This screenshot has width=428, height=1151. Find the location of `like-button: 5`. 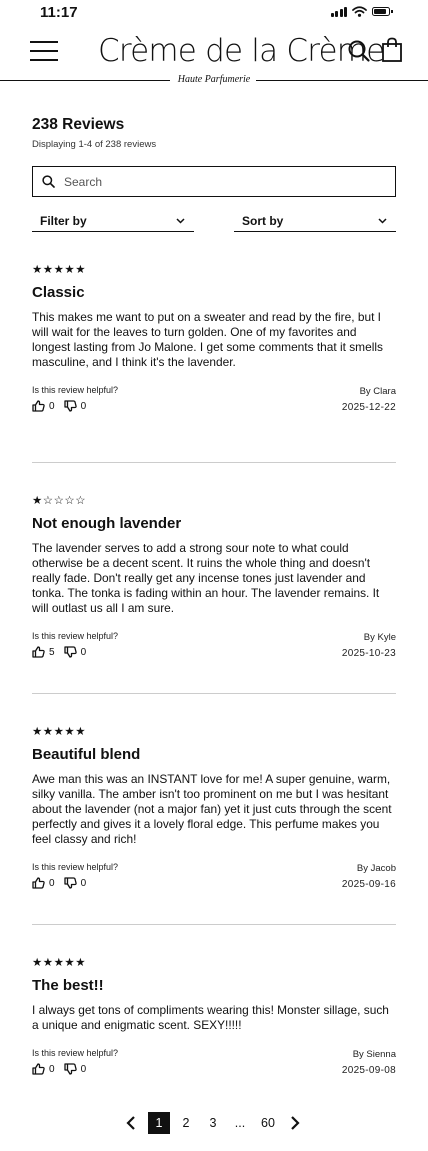

like-button: 5 is located at coordinates (43, 652).